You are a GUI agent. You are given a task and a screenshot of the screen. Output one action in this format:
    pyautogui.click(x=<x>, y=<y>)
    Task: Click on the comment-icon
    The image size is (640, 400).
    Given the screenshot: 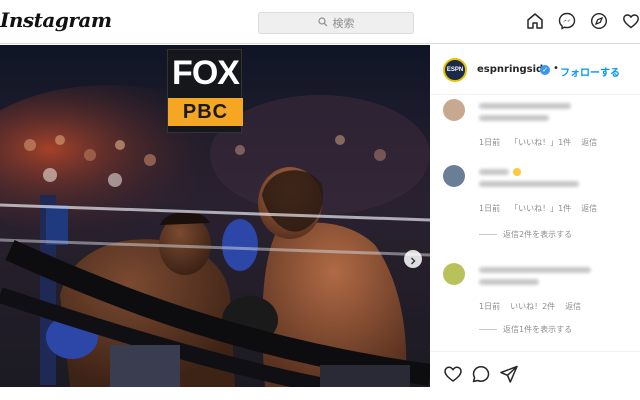 What is the action you would take?
    pyautogui.click(x=481, y=374)
    